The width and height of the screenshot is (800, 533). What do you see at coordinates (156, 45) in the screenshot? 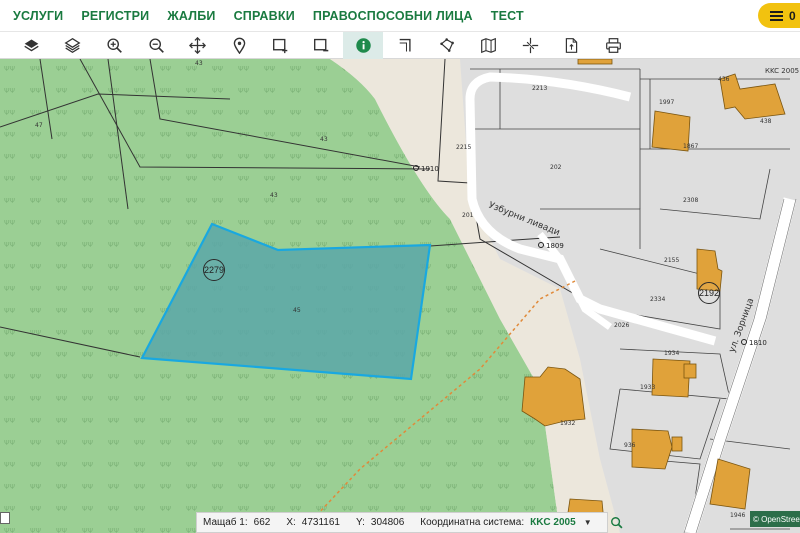
I see `zoom-out-icon` at bounding box center [156, 45].